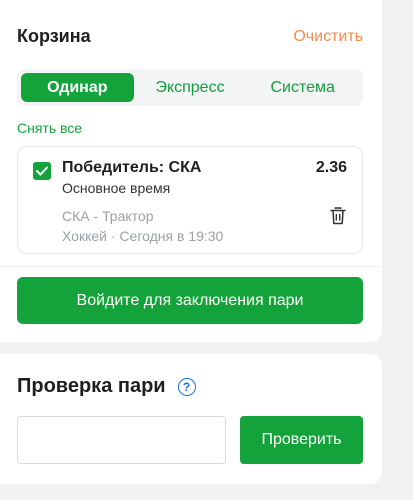 Image resolution: width=413 pixels, height=500 pixels. Describe the element at coordinates (338, 216) in the screenshot. I see `trash-icon` at that location.